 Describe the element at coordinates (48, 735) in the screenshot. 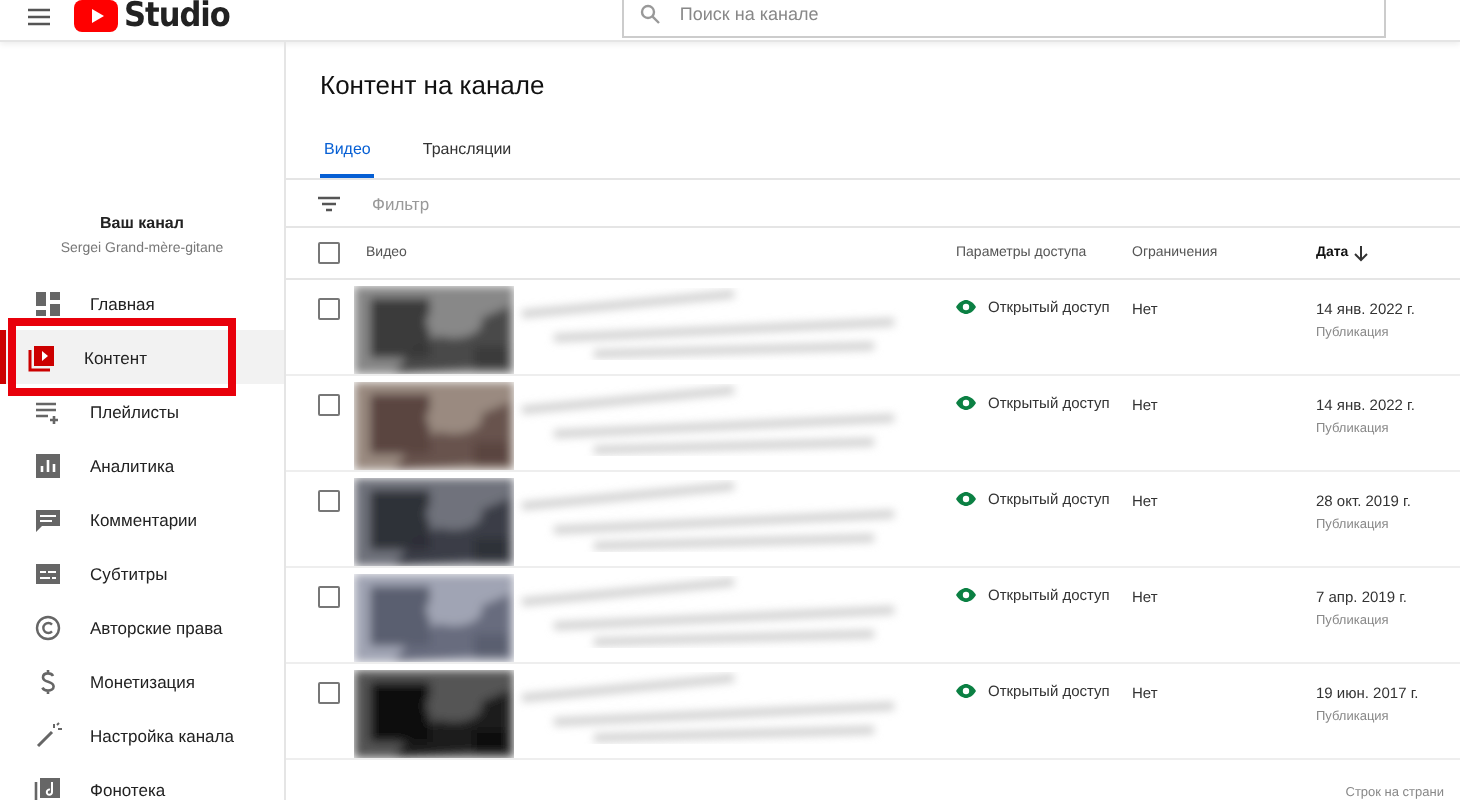

I see `magic-wand-icon` at that location.